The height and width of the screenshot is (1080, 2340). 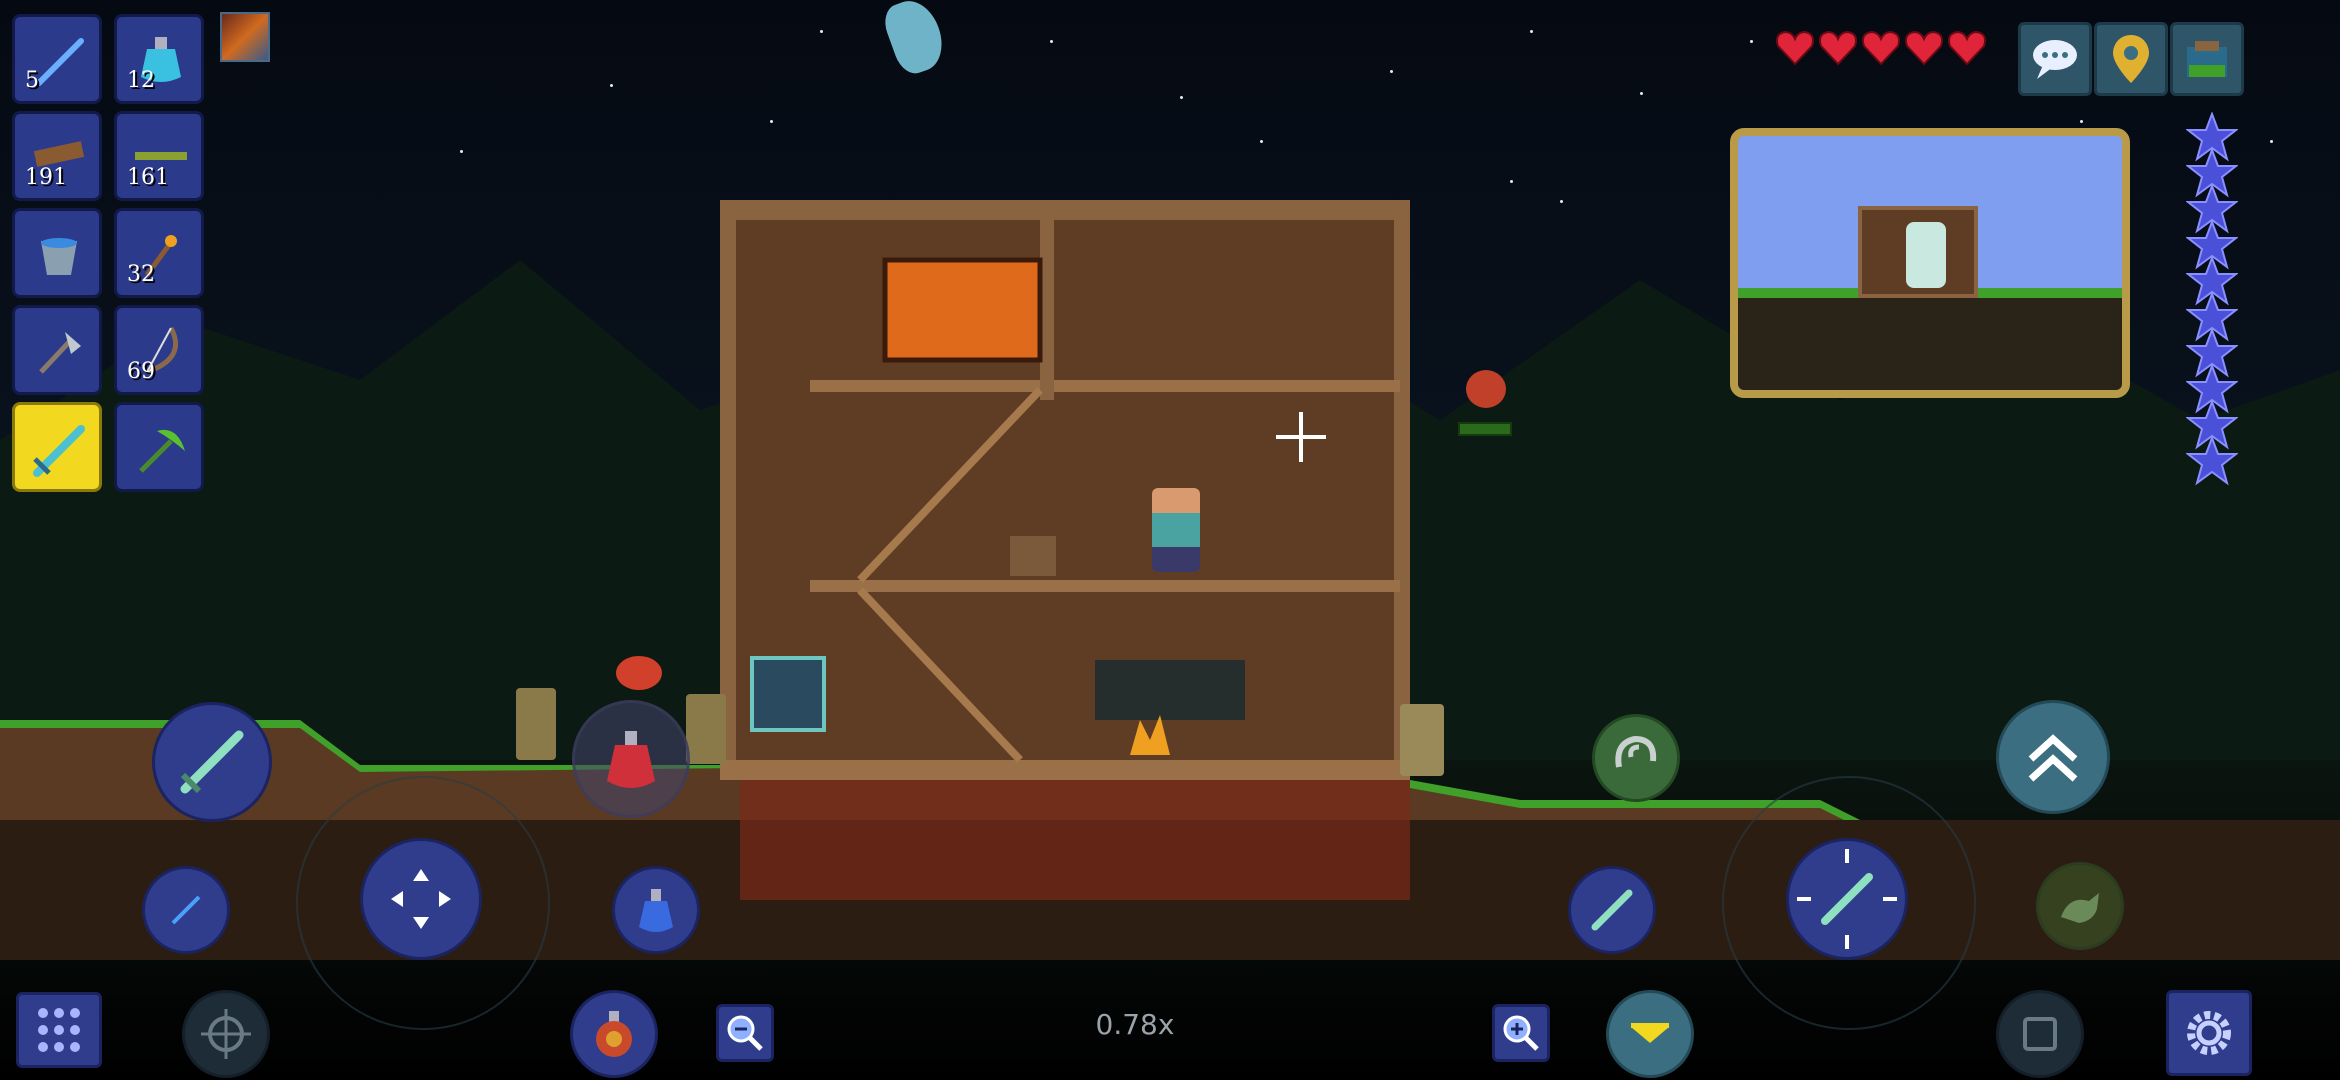 I want to click on hotbar-slot: 32, so click(x=159, y=253).